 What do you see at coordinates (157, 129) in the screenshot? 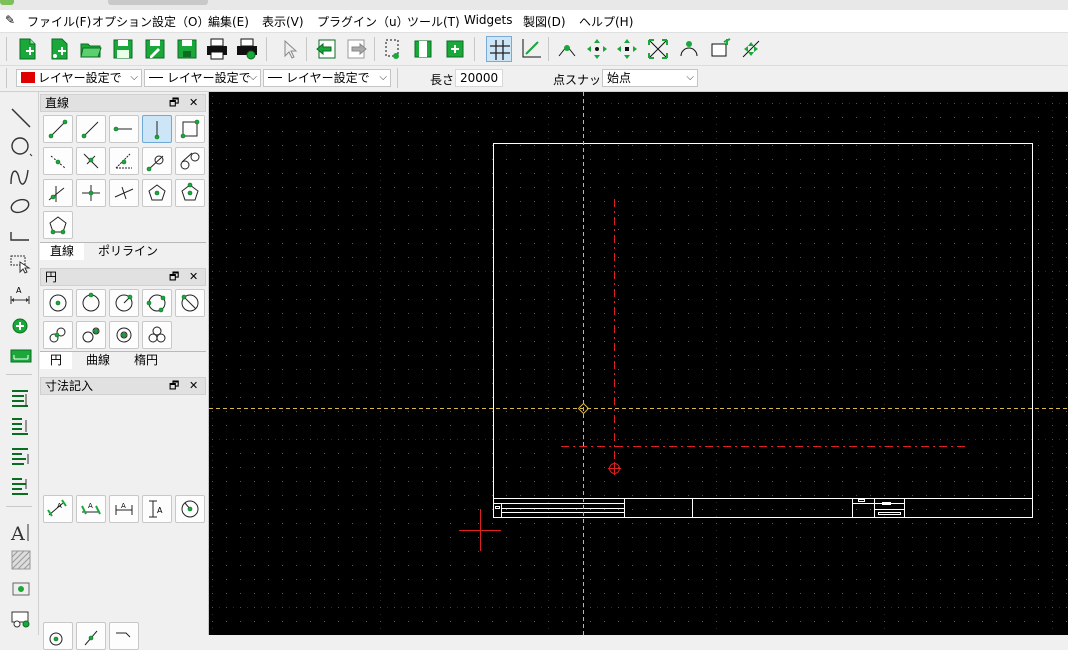
I see `line-vertical-icon` at bounding box center [157, 129].